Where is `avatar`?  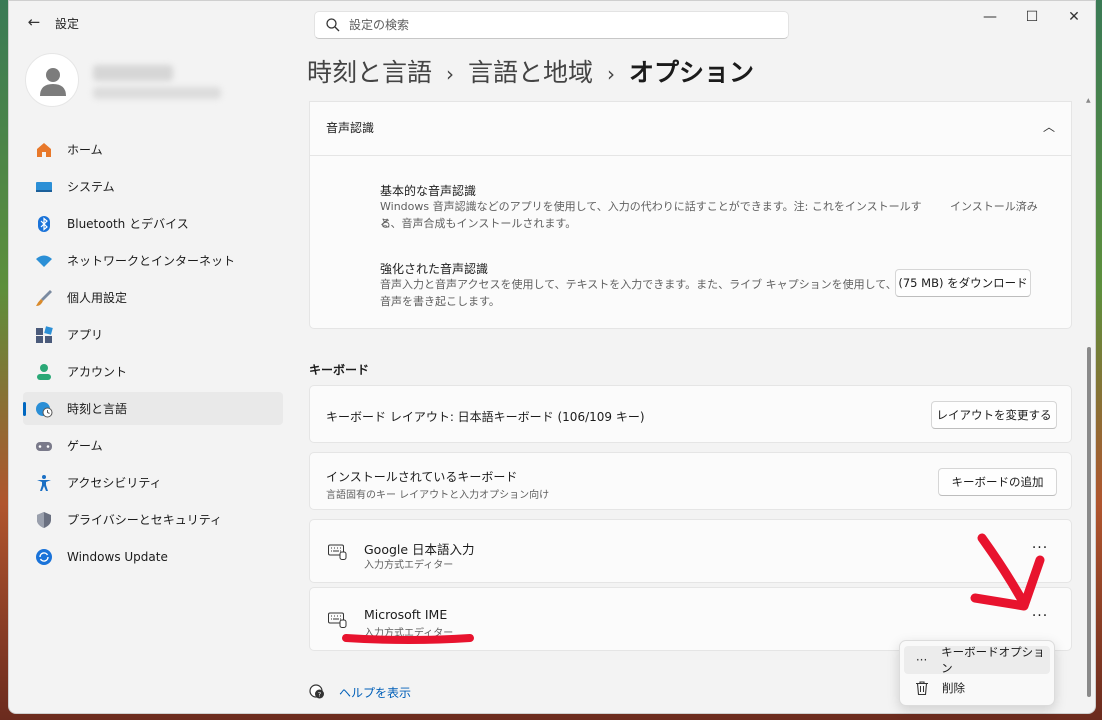 avatar is located at coordinates (52, 80).